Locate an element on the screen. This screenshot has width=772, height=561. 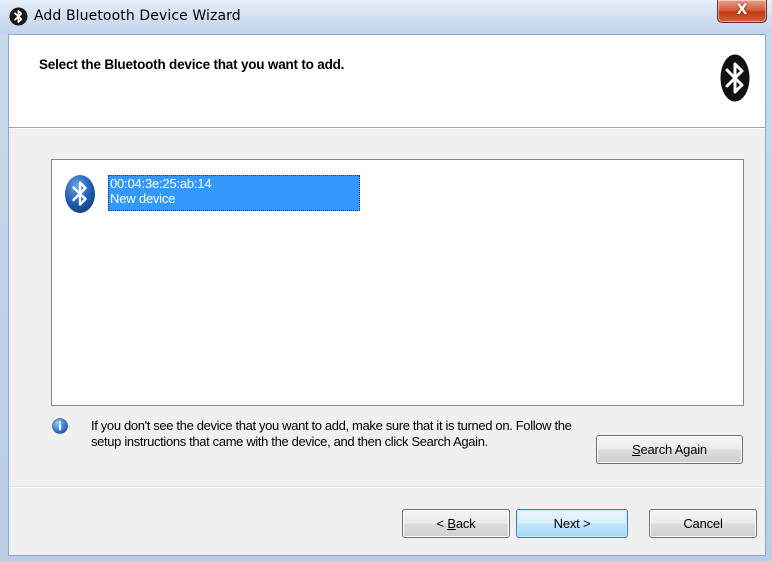
list-item: 00:04:3e:25:ab:14 New device is located at coordinates (213, 192).